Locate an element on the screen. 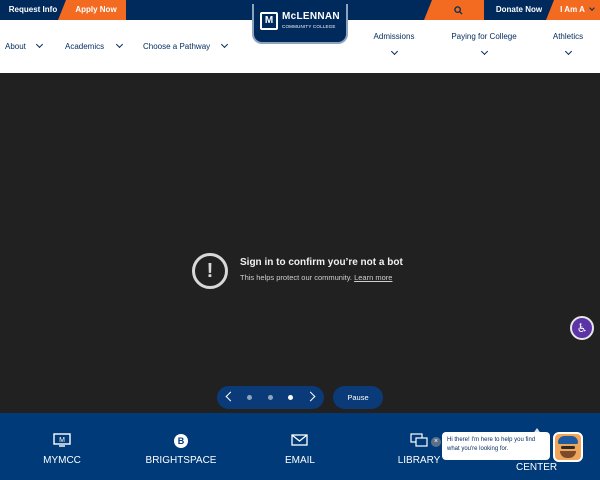 The width and height of the screenshot is (600, 480). library-icon is located at coordinates (419, 440).